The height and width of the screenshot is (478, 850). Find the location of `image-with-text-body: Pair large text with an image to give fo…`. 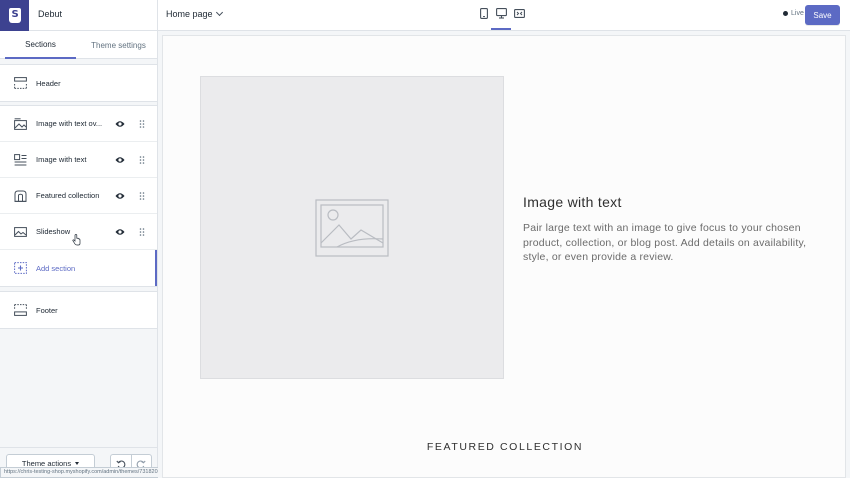

image-with-text-body: Pair large text with an image to give fo… is located at coordinates (665, 242).